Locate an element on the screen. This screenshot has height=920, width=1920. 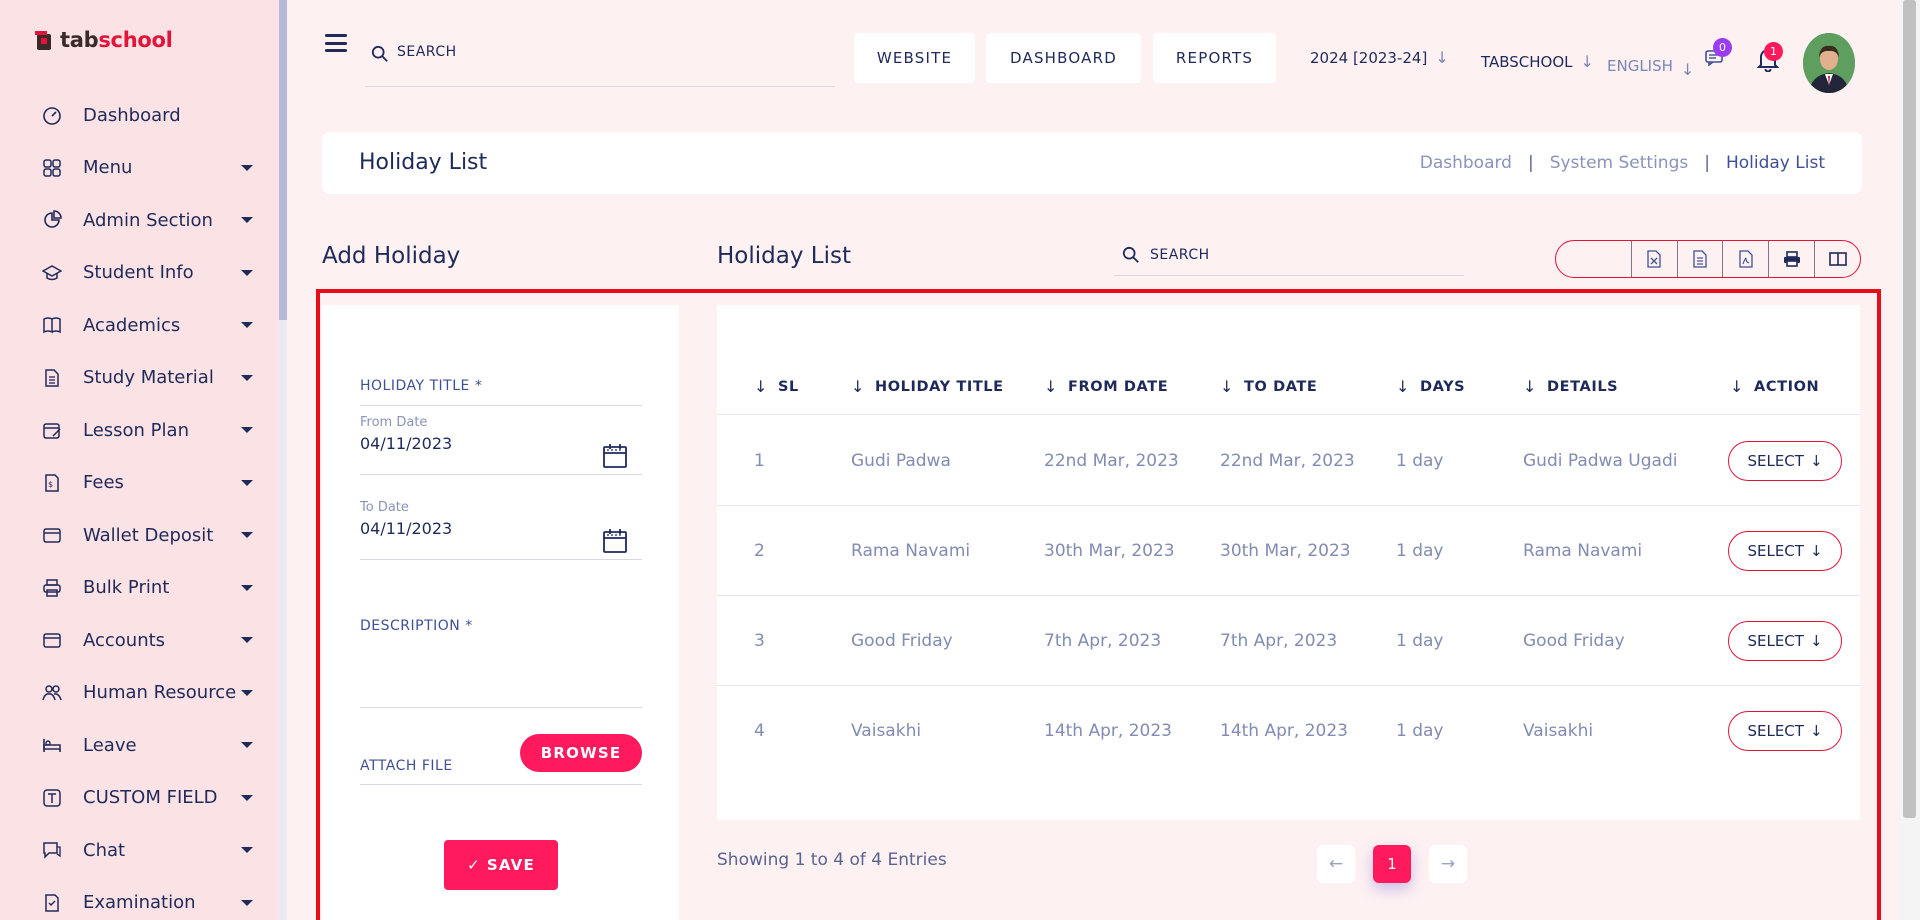
school-select: TABSCHOOL ↓ is located at coordinates (1537, 61).